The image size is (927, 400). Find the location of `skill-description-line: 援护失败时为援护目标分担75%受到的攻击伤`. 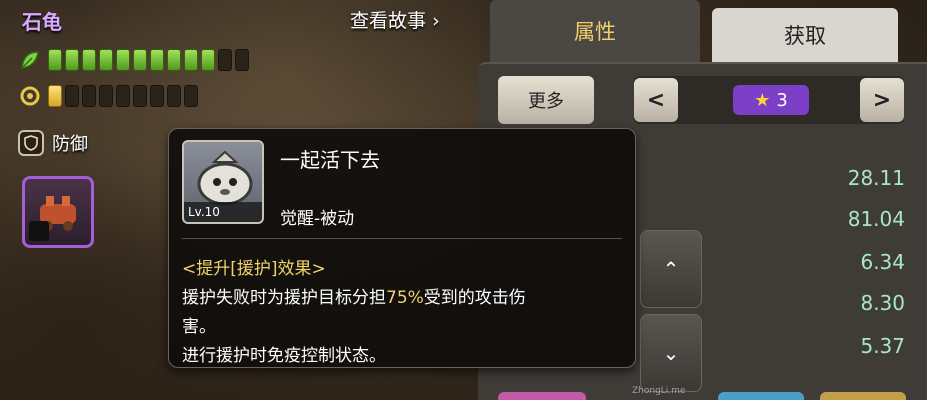

skill-description-line: 援护失败时为援护目标分担75%受到的攻击伤 is located at coordinates (354, 295).